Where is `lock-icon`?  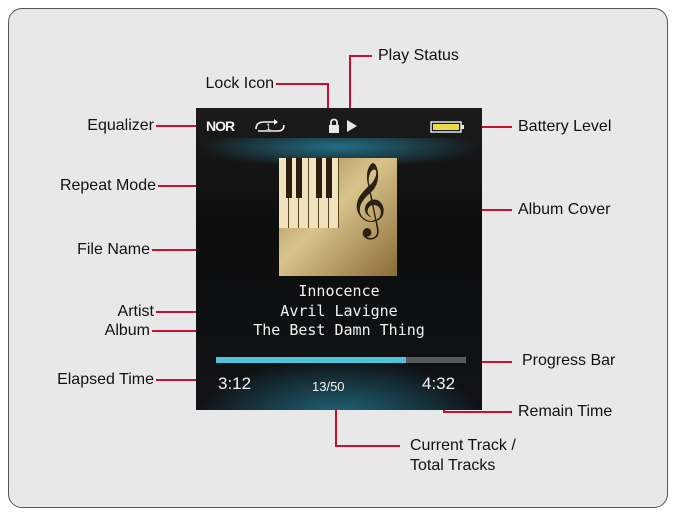
lock-icon is located at coordinates (334, 125).